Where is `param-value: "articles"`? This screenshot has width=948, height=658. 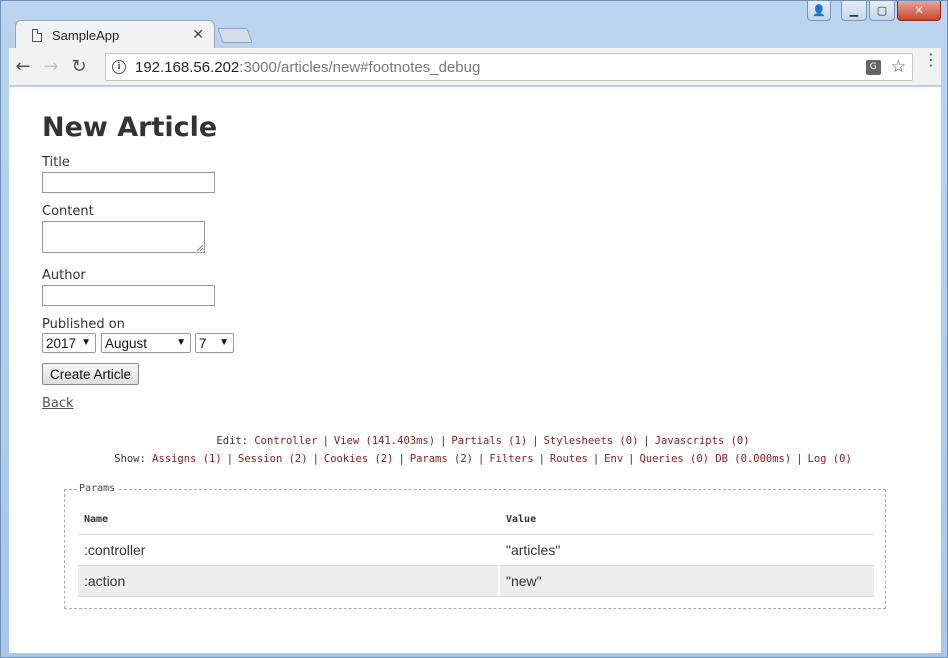
param-value: "articles" is located at coordinates (533, 550).